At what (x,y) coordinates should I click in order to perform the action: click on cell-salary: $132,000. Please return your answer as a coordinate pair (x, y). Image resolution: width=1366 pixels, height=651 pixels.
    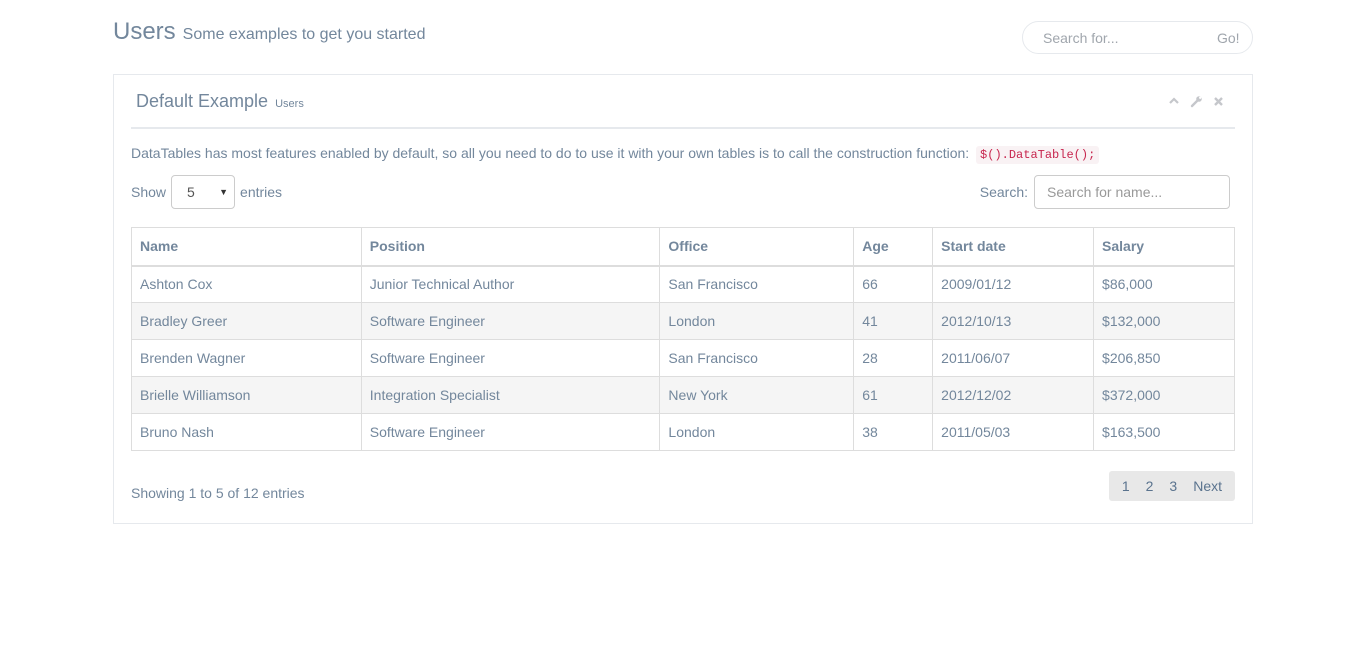
    Looking at the image, I should click on (1164, 321).